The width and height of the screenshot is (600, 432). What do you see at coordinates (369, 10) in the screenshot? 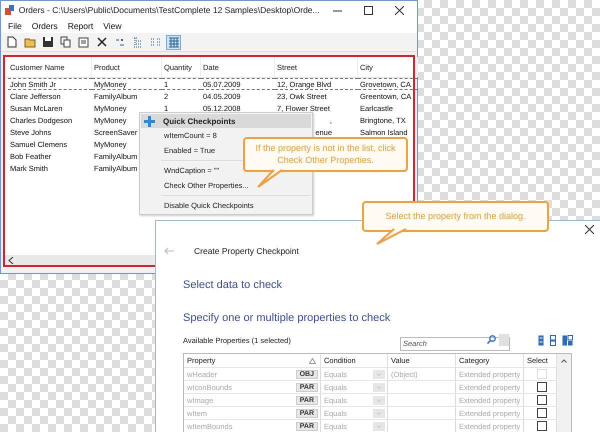
I see `maximize-icon` at bounding box center [369, 10].